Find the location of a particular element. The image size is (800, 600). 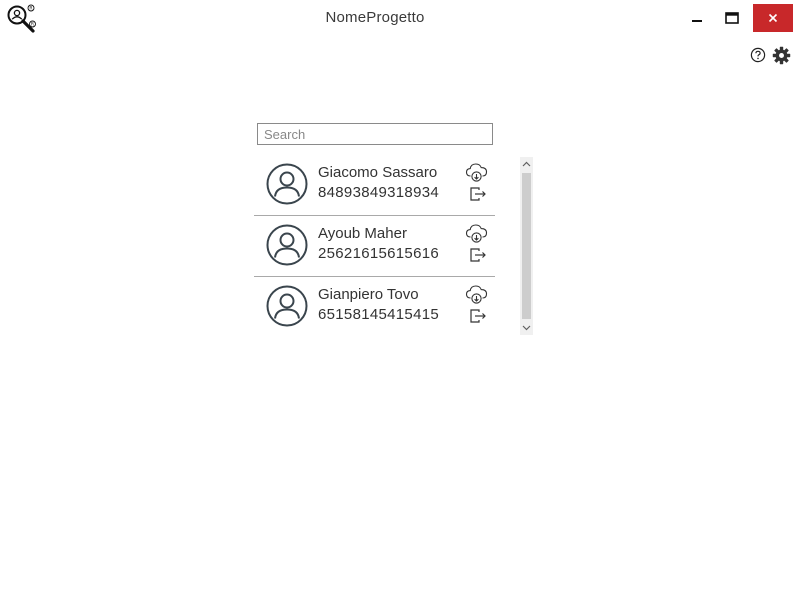

user-id: 65158145415415 is located at coordinates (378, 314).